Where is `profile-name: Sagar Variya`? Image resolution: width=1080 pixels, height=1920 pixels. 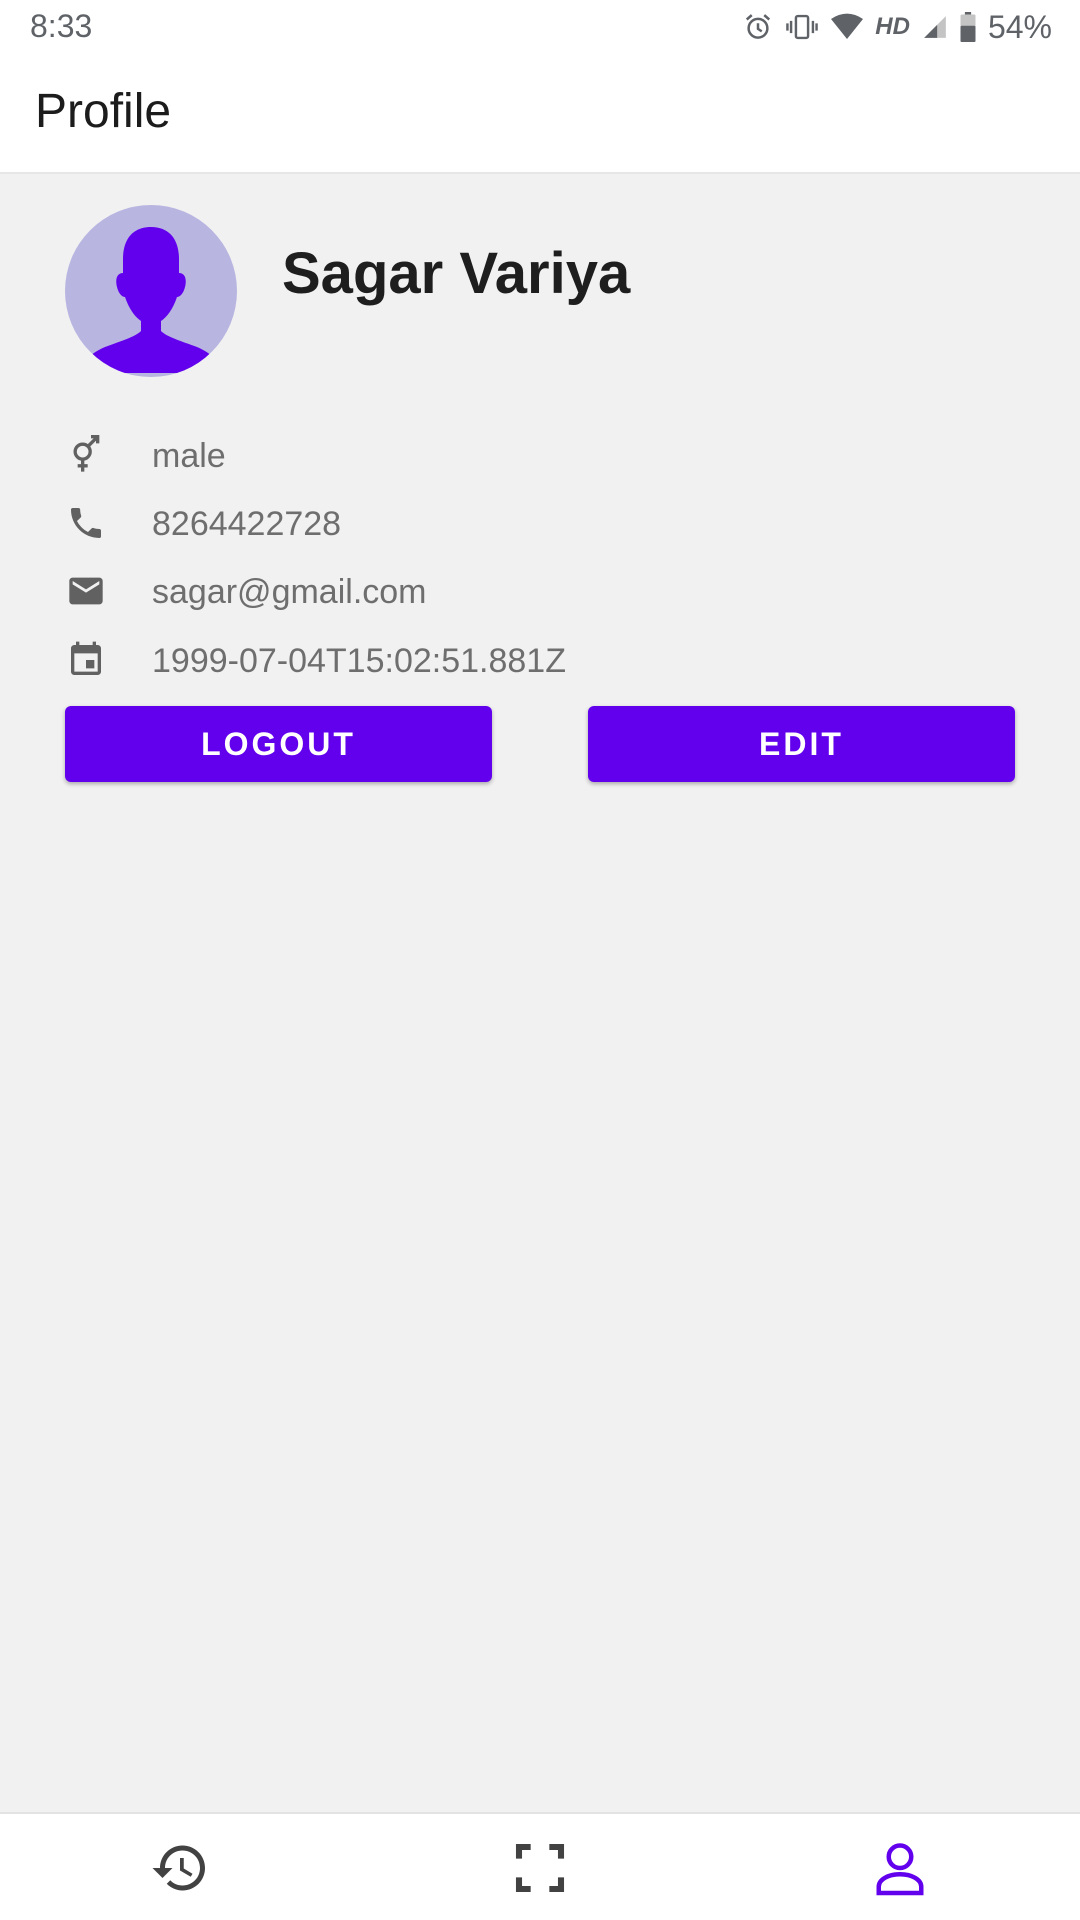
profile-name: Sagar Variya is located at coordinates (456, 273).